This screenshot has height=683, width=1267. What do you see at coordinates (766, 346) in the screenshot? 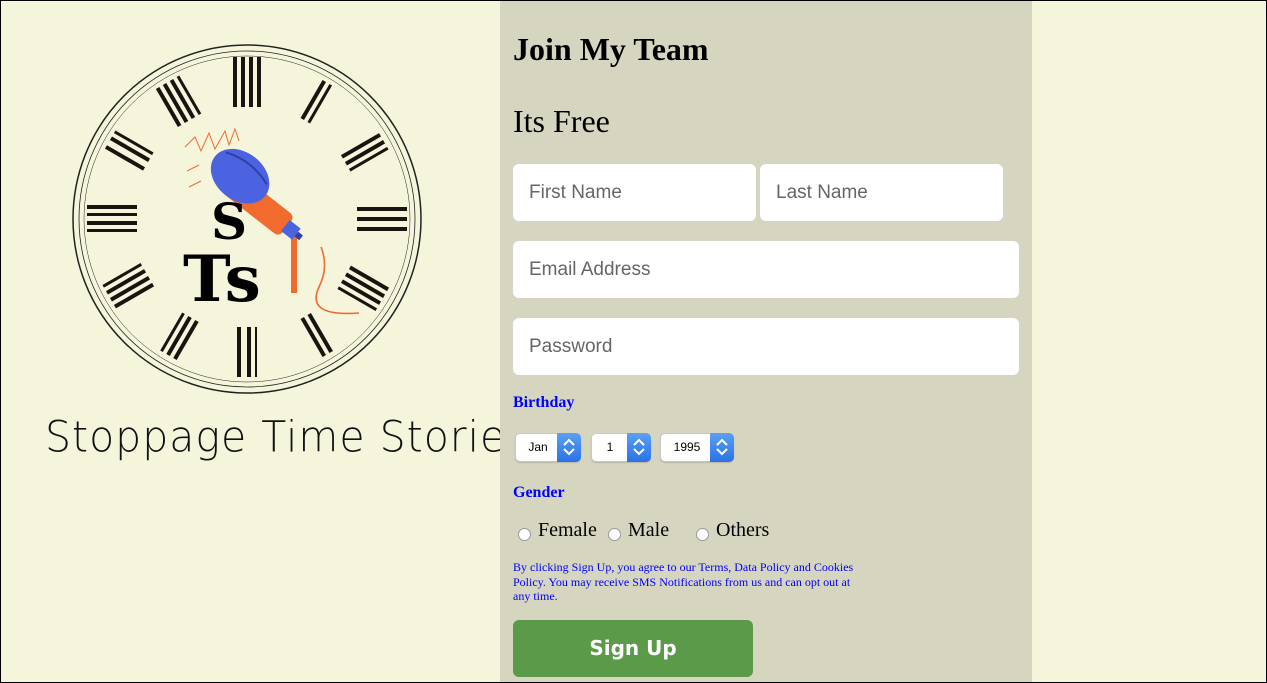
I see `password-input` at bounding box center [766, 346].